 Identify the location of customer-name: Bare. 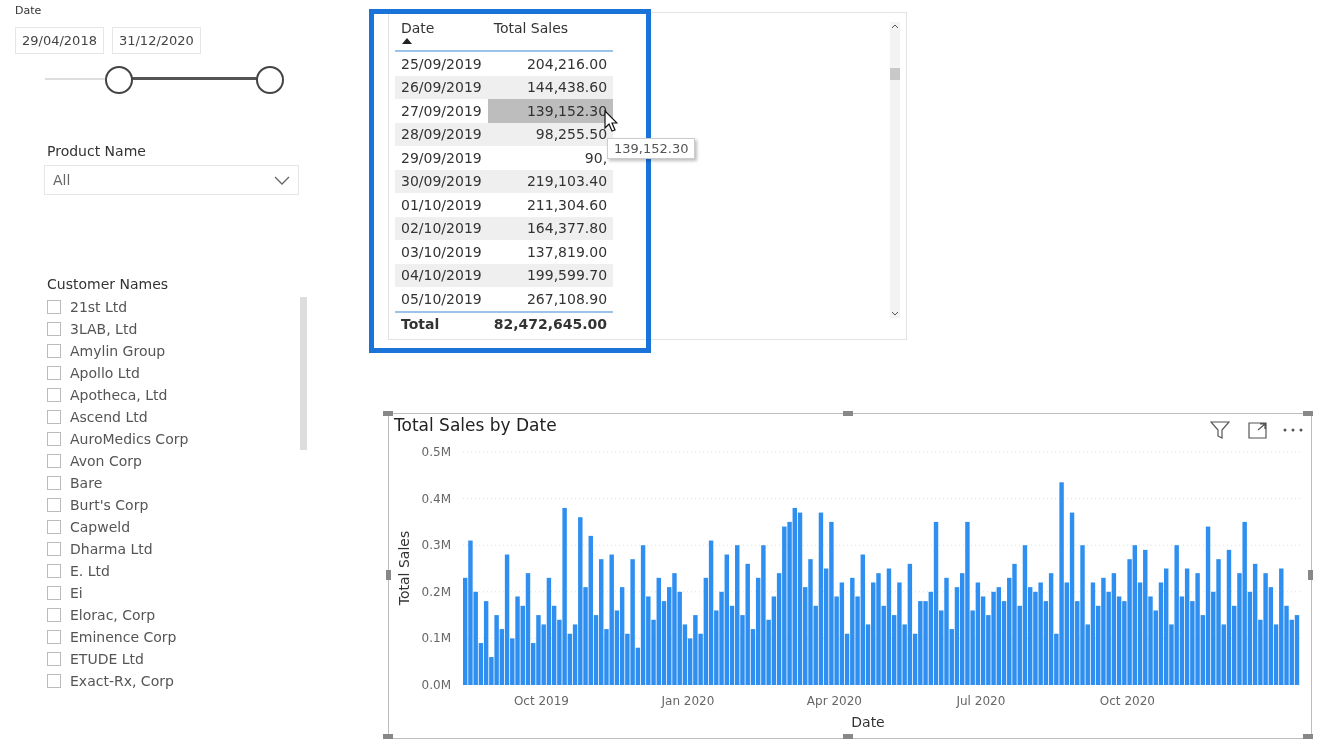
(86, 483).